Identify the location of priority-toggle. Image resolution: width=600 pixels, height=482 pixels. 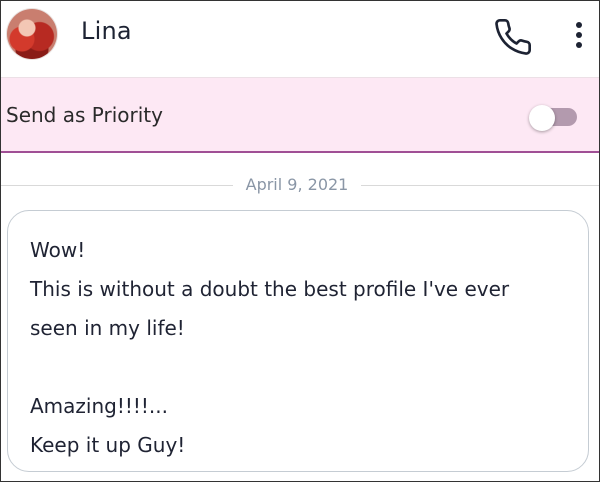
(554, 118).